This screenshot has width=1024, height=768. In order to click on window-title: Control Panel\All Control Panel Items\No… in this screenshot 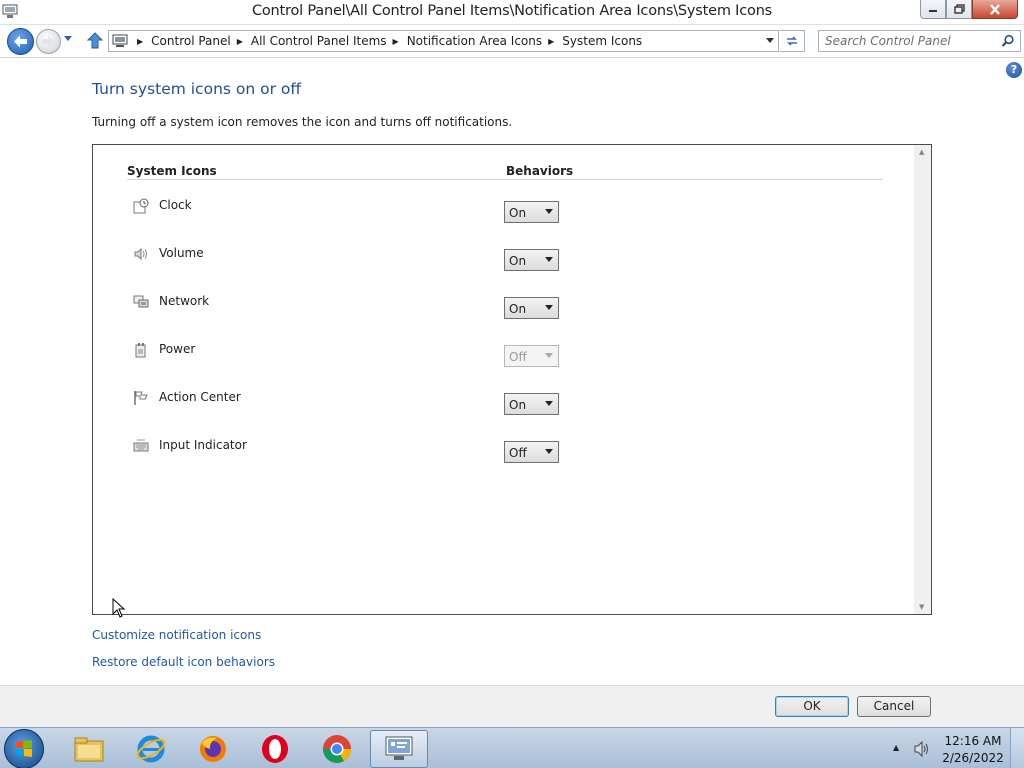, I will do `click(512, 11)`.